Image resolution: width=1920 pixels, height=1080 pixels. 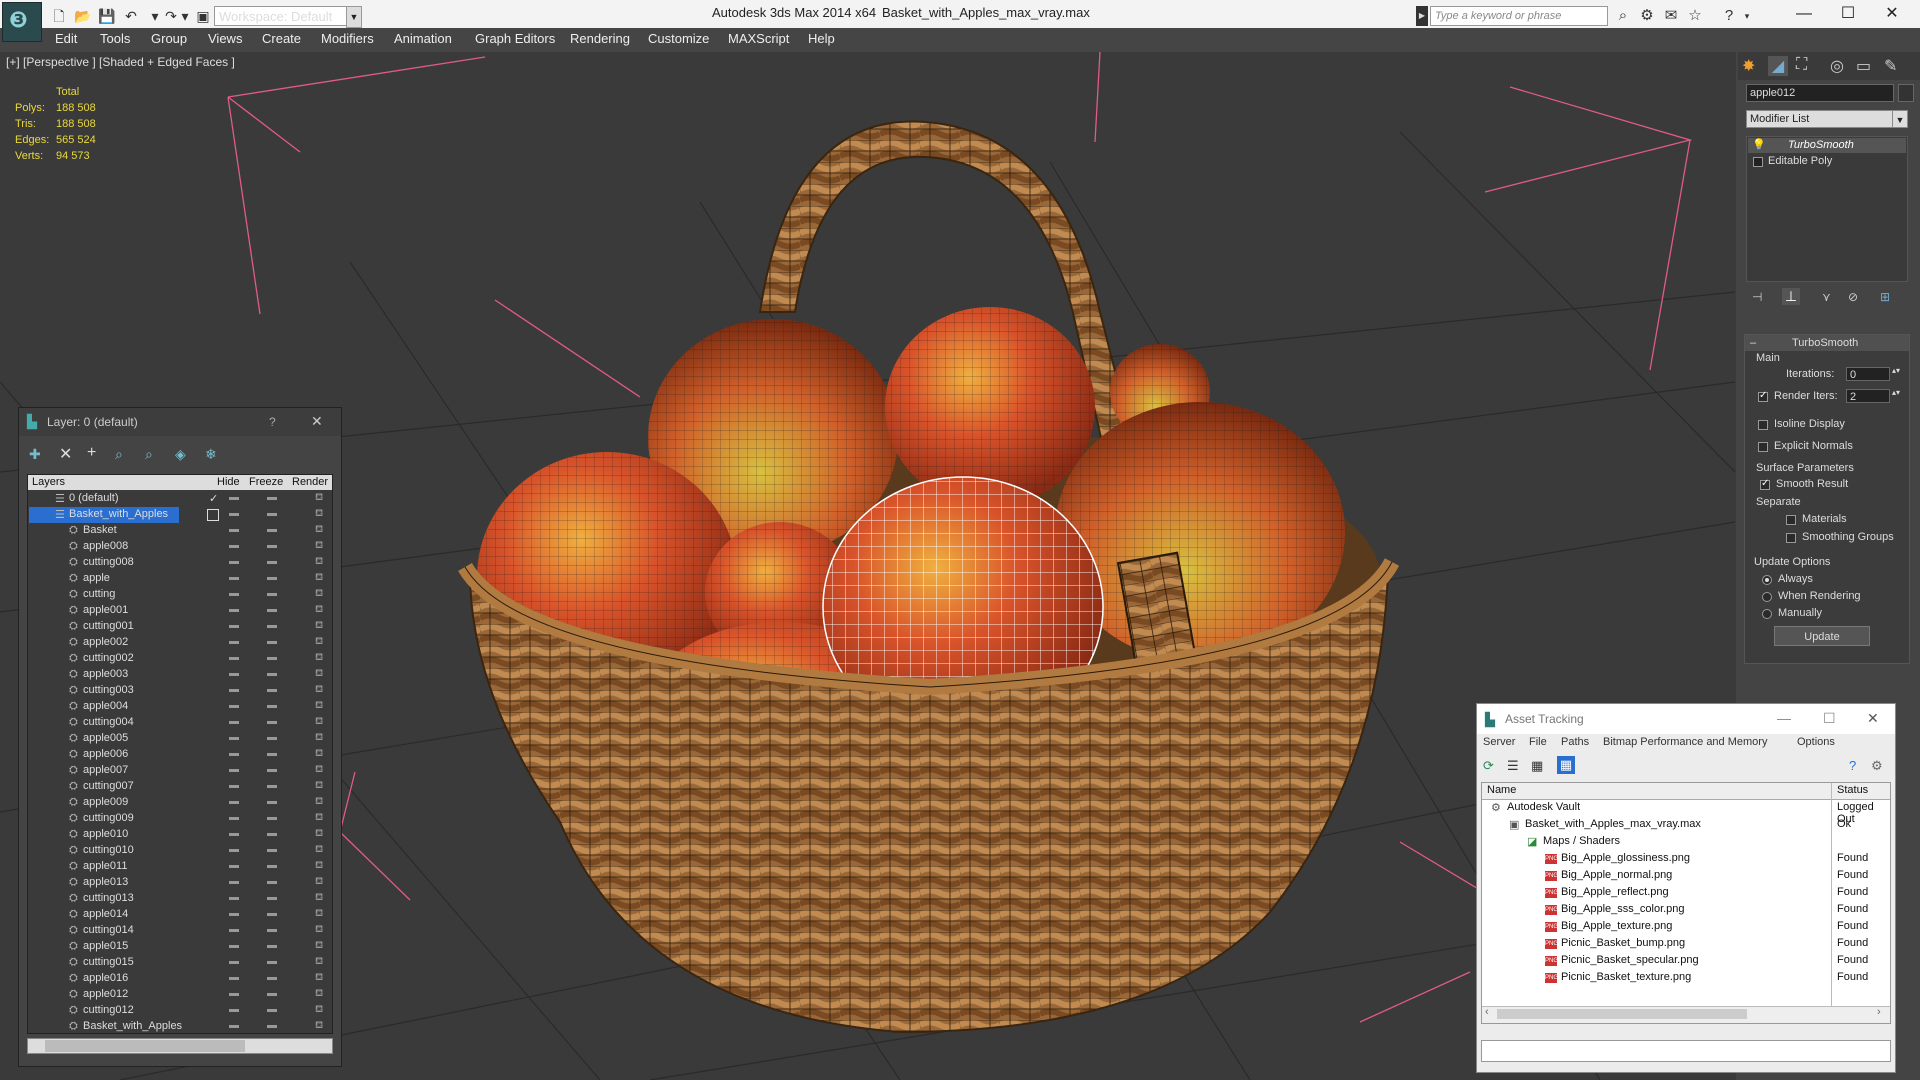 What do you see at coordinates (1686, 910) in the screenshot?
I see `asset-row: PNG Big_Apple_sss_color.png Found` at bounding box center [1686, 910].